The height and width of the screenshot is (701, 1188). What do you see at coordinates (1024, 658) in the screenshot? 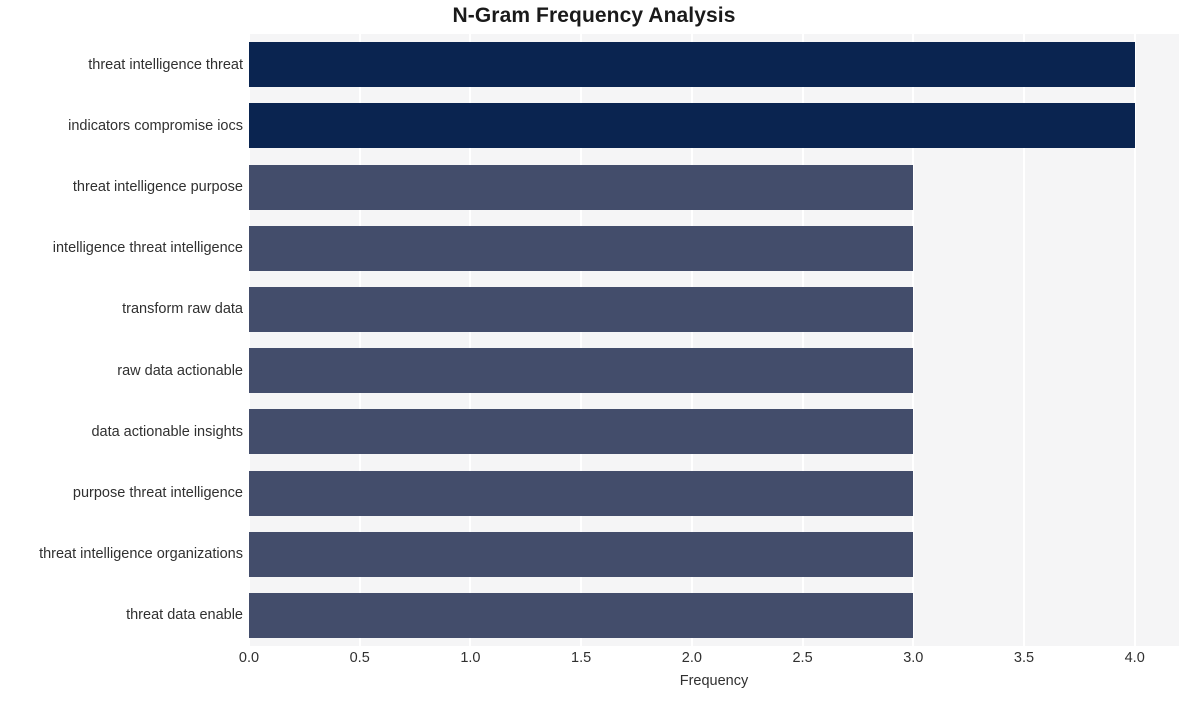
I see `x-axis-tick: 3.5` at bounding box center [1024, 658].